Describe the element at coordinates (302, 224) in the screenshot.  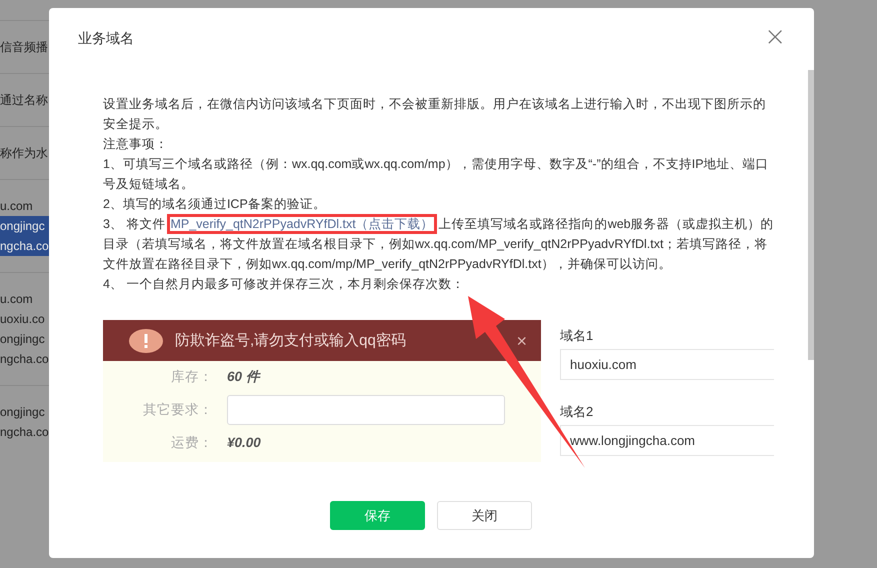
I see `download-link: MP_verify_qtN2rPPyadvRYfDl.txt（点击下载）` at that location.